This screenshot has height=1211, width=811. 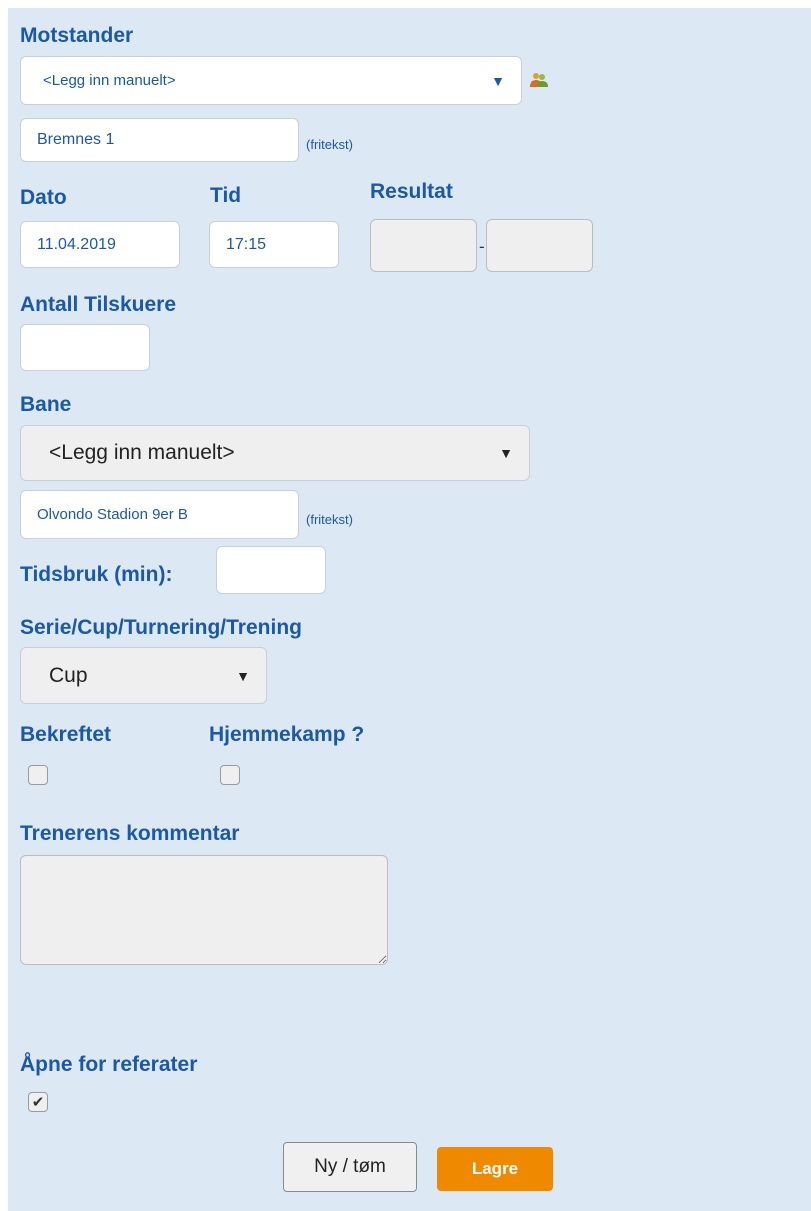 What do you see at coordinates (204, 910) in the screenshot?
I see `kommentar-textarea` at bounding box center [204, 910].